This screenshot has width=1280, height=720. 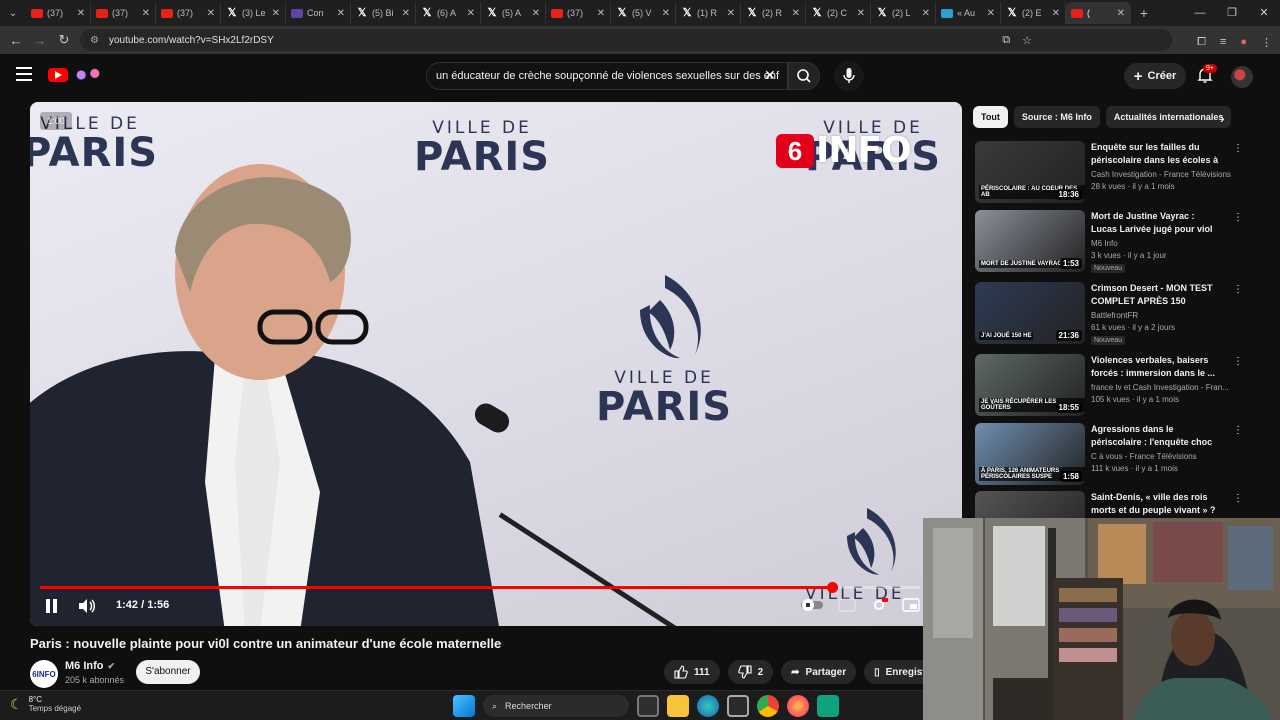 What do you see at coordinates (1033, 13) in the screenshot?
I see `browser-tab: 𝕏 (2) E ✕` at bounding box center [1033, 13].